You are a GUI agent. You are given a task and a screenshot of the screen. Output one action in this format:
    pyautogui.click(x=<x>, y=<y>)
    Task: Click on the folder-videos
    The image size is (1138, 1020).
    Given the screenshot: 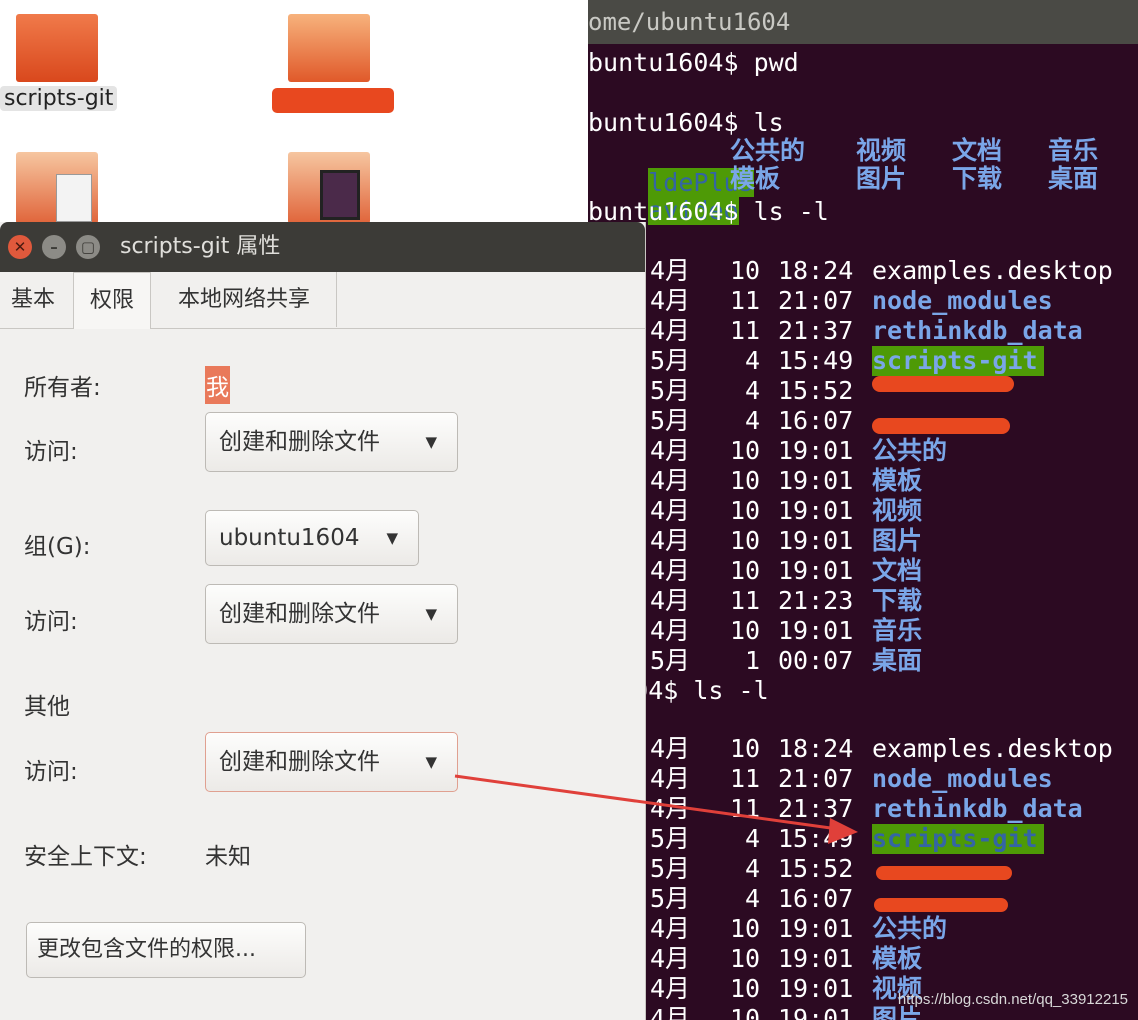 What is the action you would take?
    pyautogui.click(x=336, y=187)
    